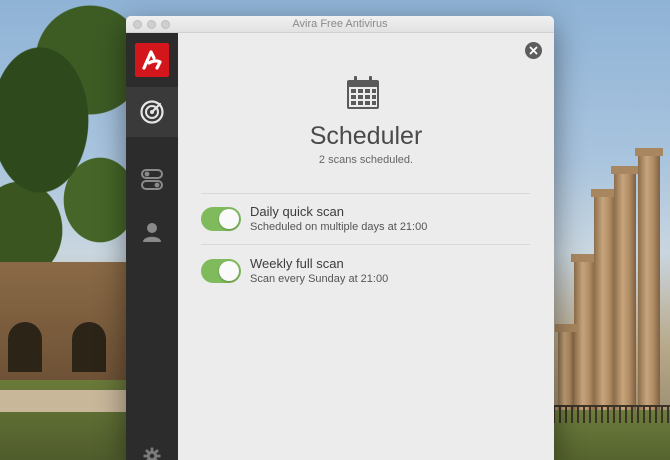 The image size is (670, 460). Describe the element at coordinates (366, 136) in the screenshot. I see `page-title: Scheduler` at that location.